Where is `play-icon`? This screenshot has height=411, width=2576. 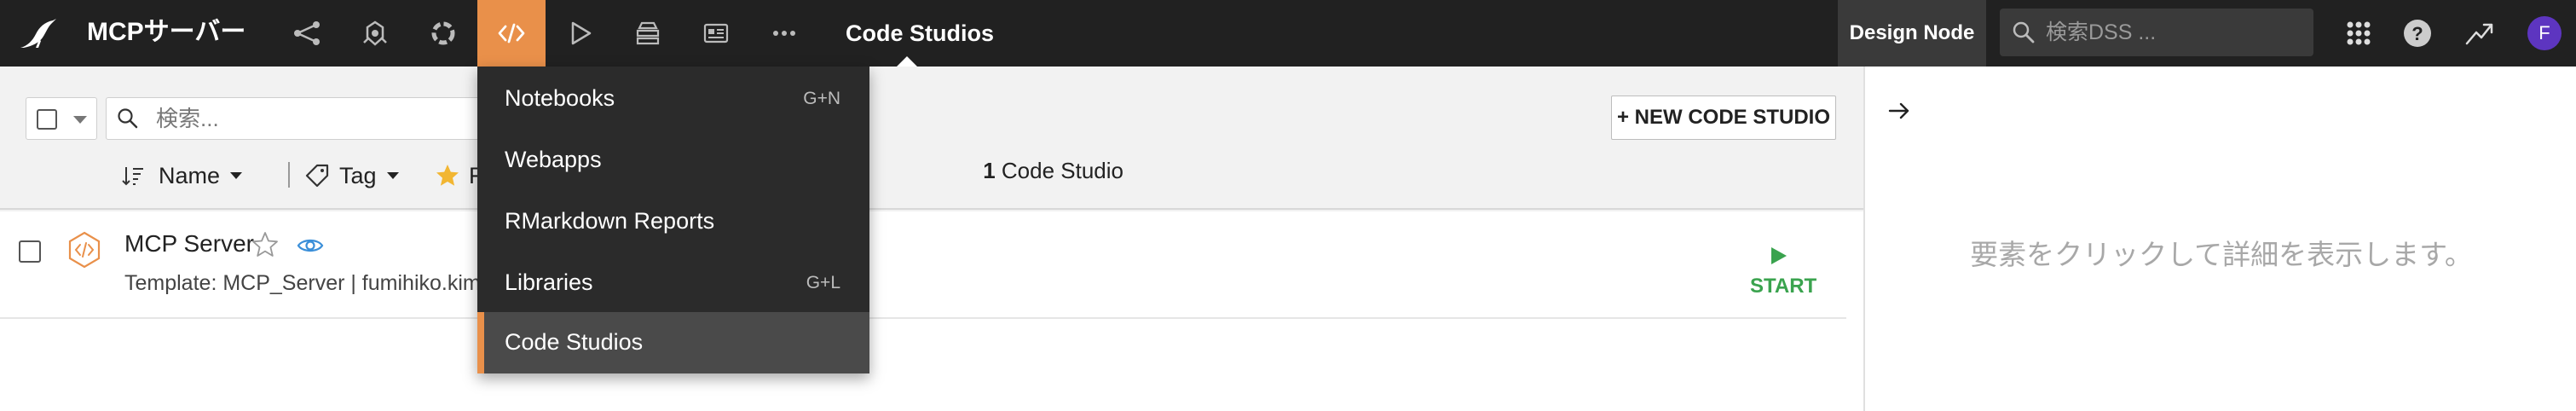
play-icon is located at coordinates (1778, 256).